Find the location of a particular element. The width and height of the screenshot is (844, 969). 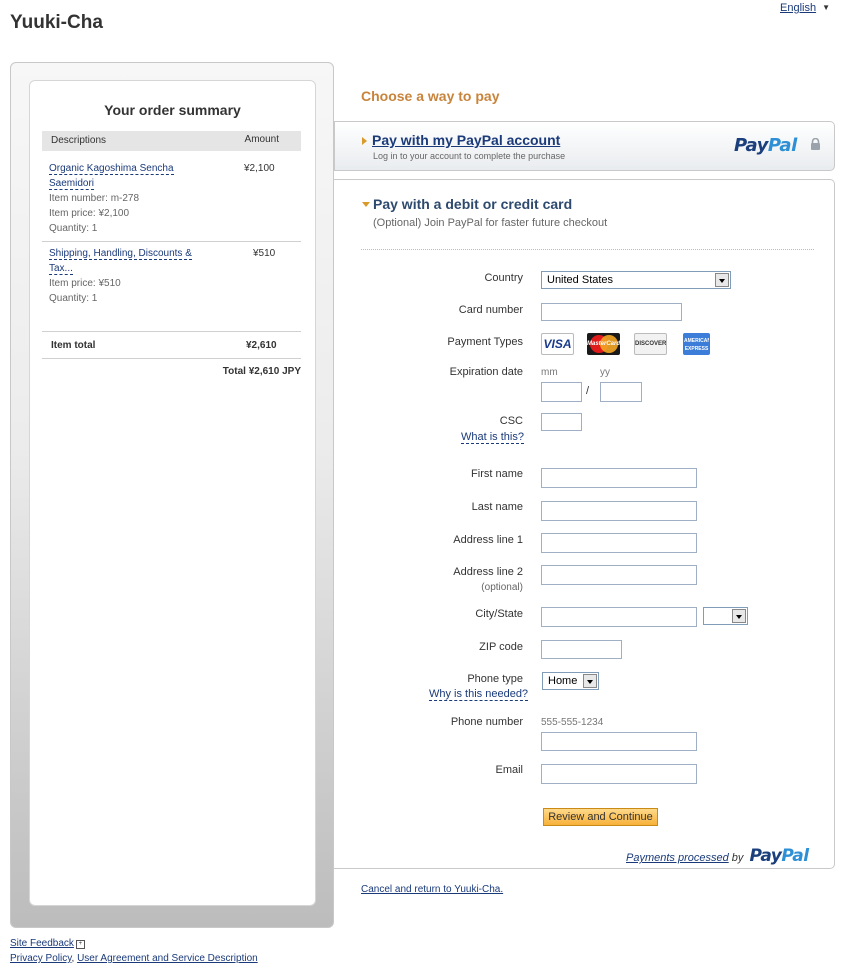

item-name-link: Organic Kagoshima Sencha is located at coordinates (111, 169).